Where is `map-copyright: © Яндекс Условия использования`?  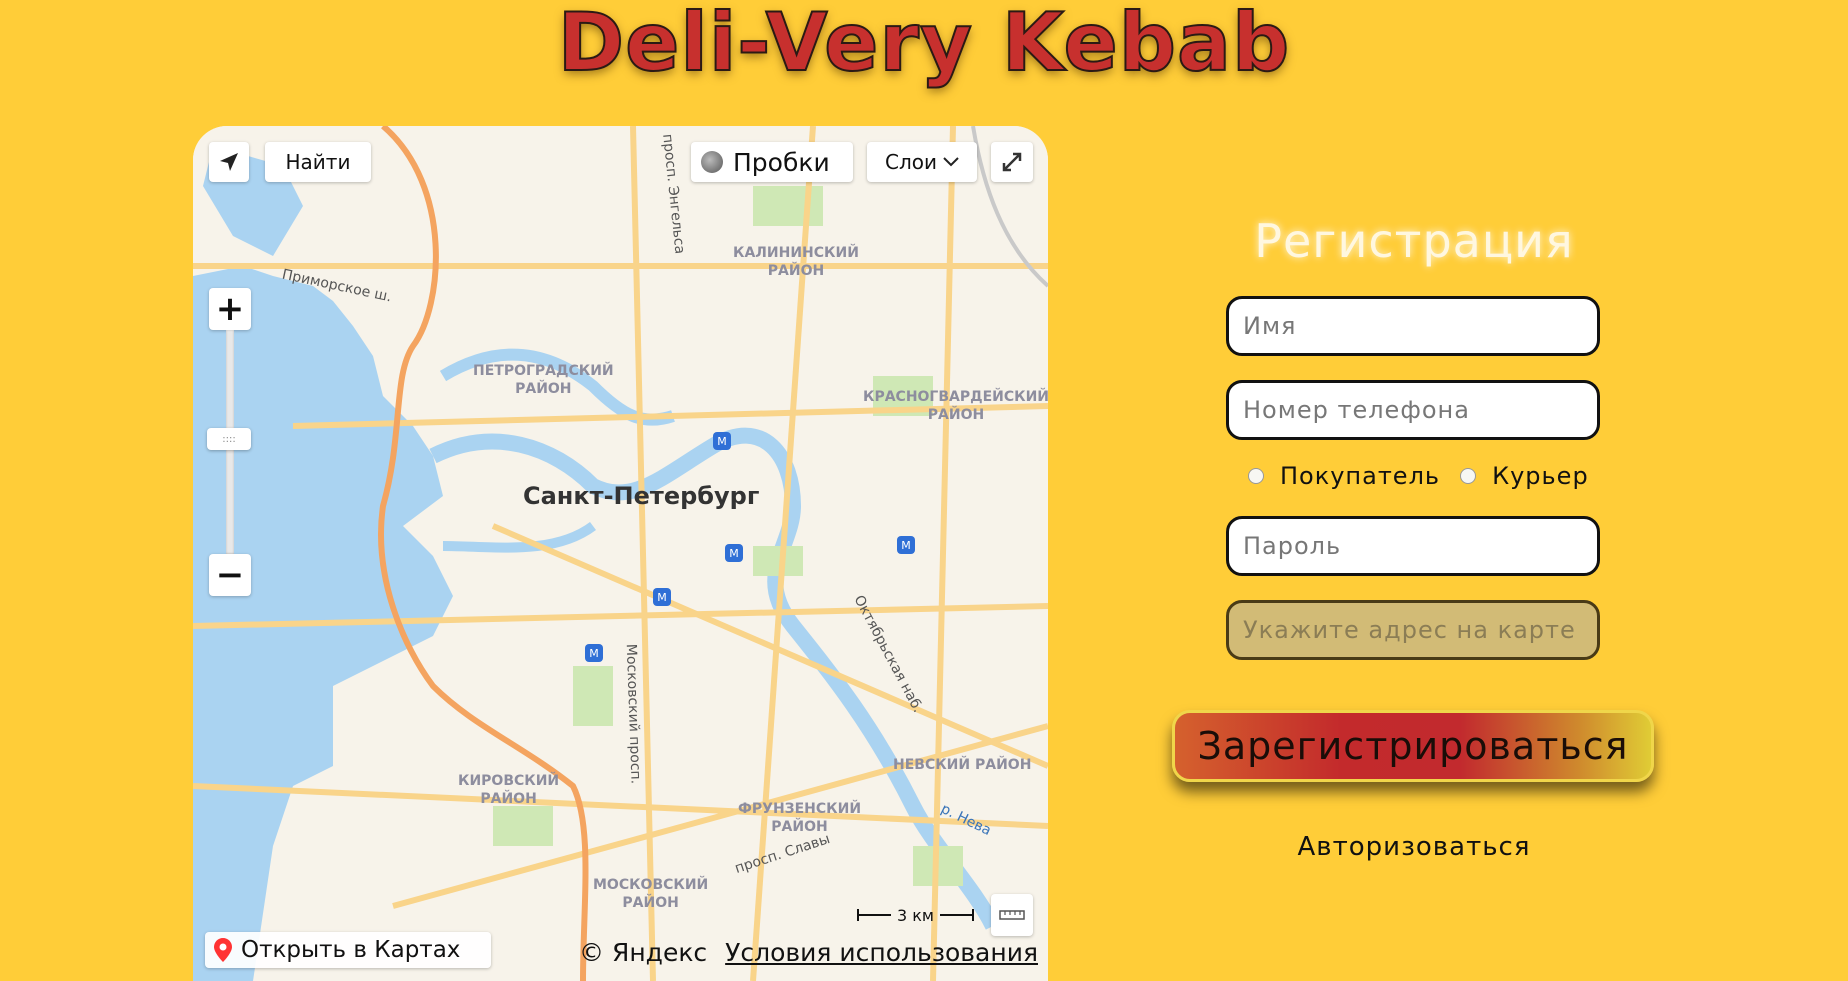 map-copyright: © Яндекс Условия использования is located at coordinates (808, 952).